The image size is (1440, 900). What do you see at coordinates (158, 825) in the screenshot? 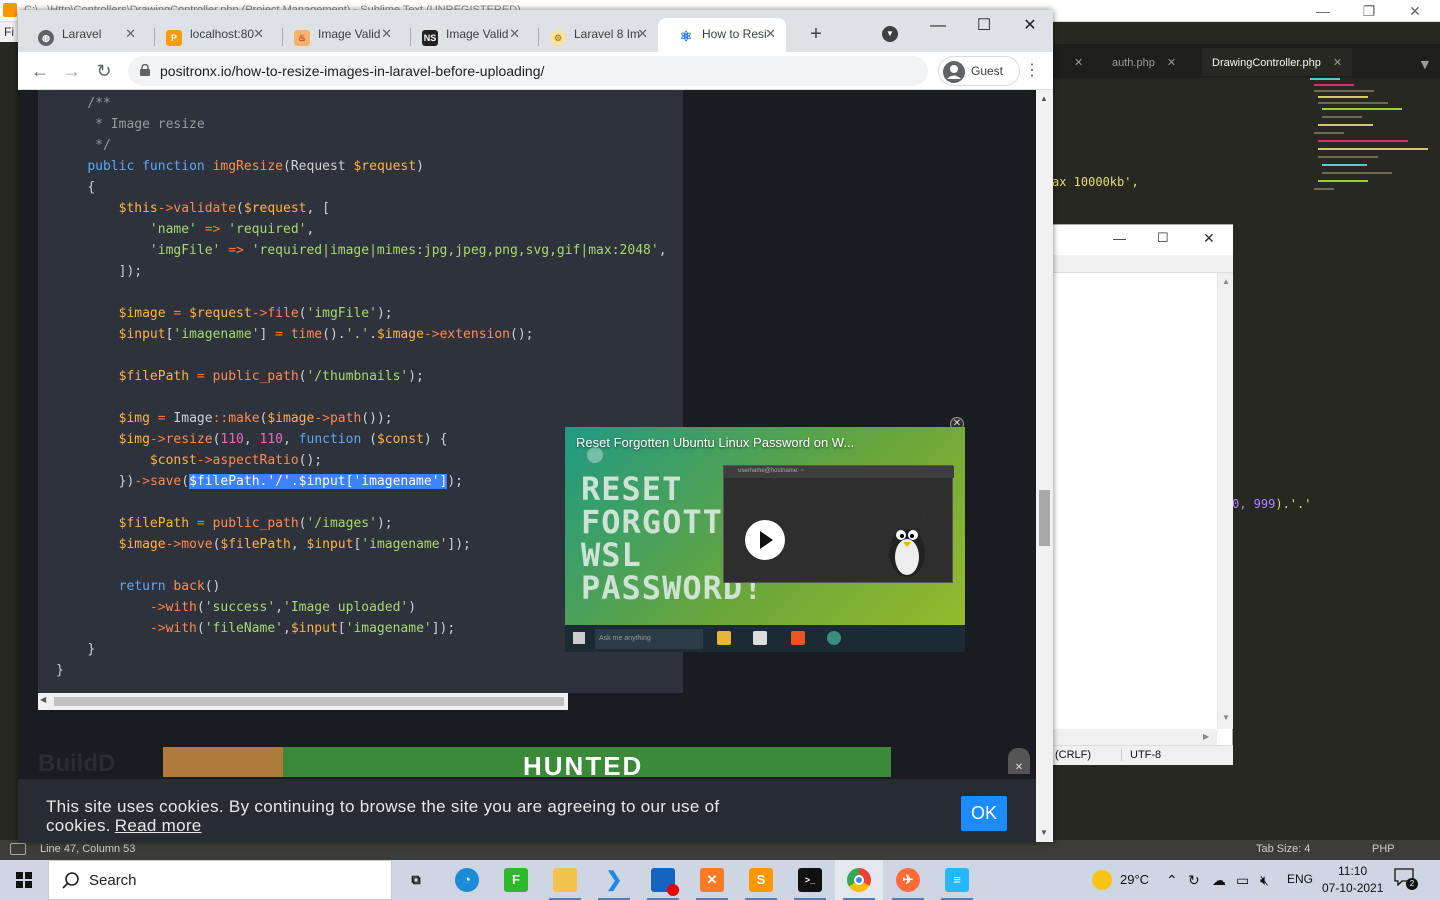
I see `read-more-link: Read more` at bounding box center [158, 825].